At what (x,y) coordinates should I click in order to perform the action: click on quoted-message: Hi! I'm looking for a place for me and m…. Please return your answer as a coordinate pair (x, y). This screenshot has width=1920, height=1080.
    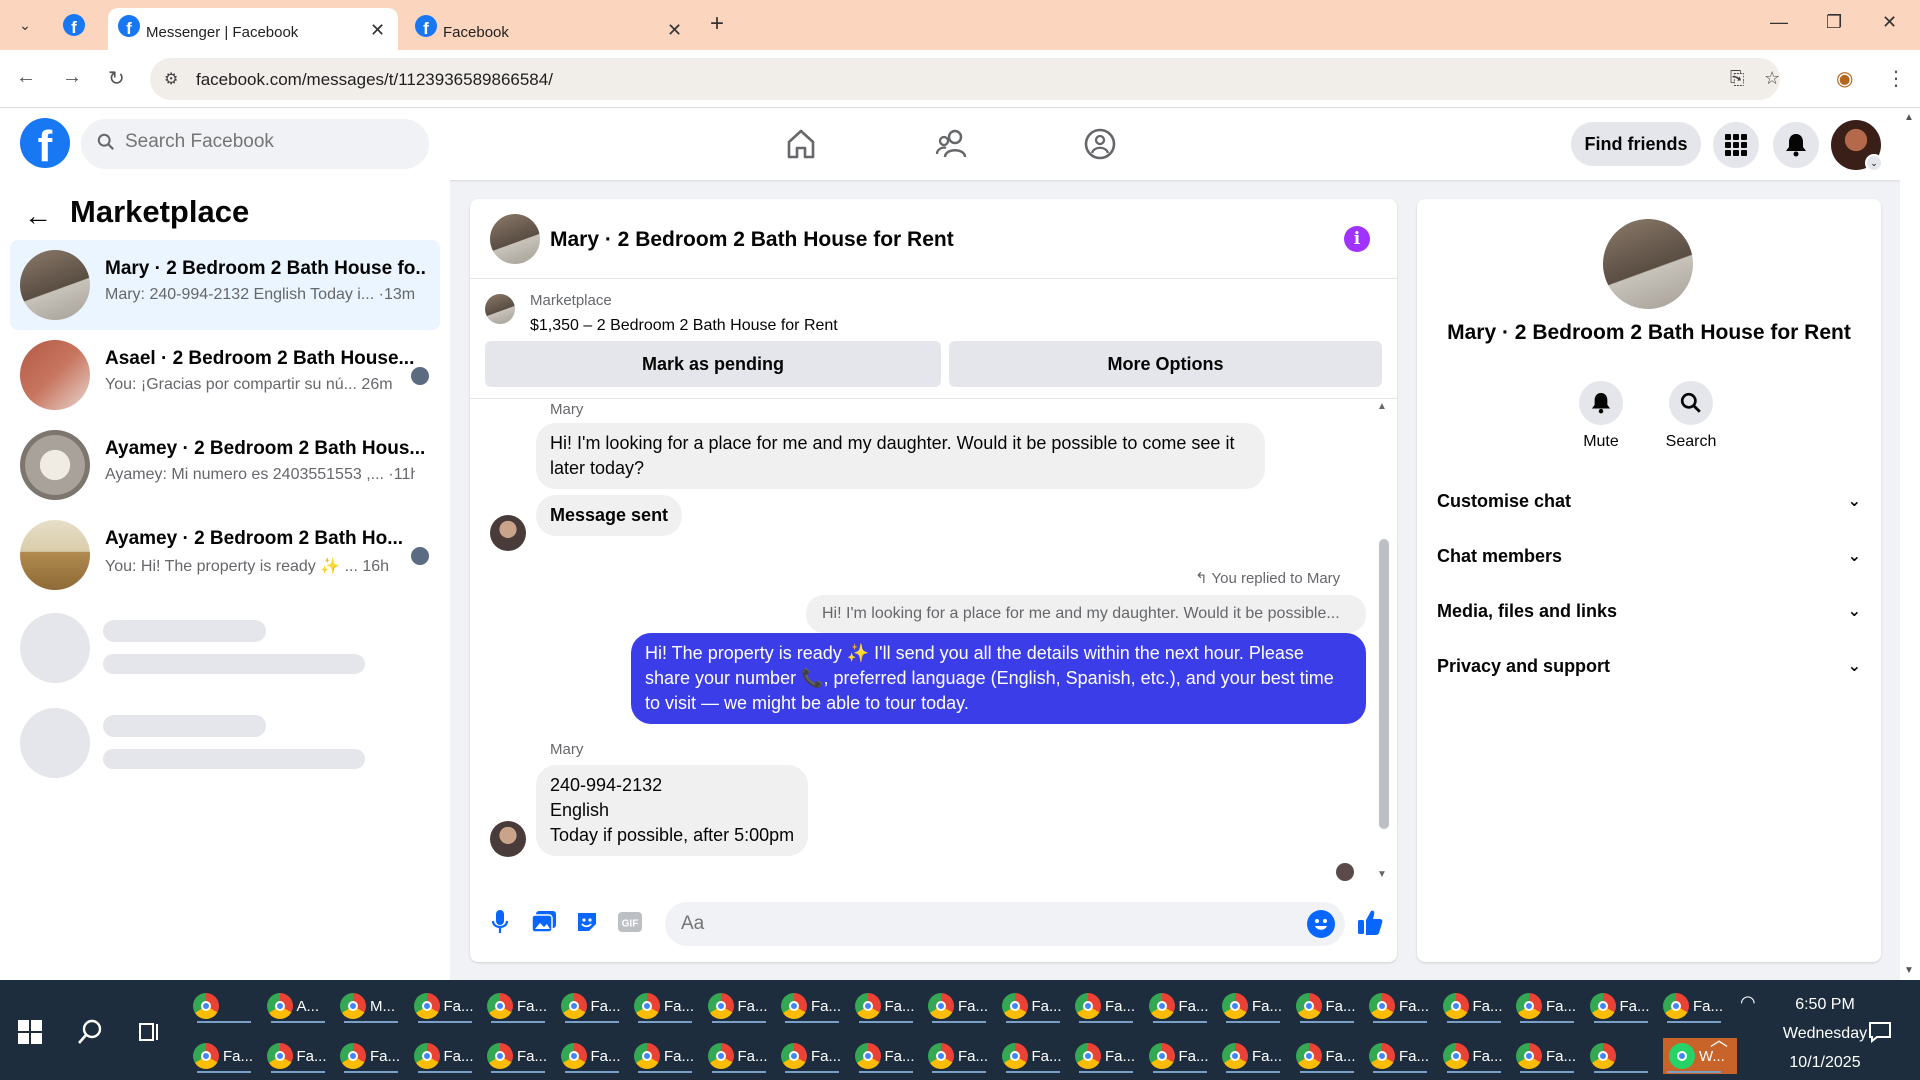
    Looking at the image, I should click on (1086, 614).